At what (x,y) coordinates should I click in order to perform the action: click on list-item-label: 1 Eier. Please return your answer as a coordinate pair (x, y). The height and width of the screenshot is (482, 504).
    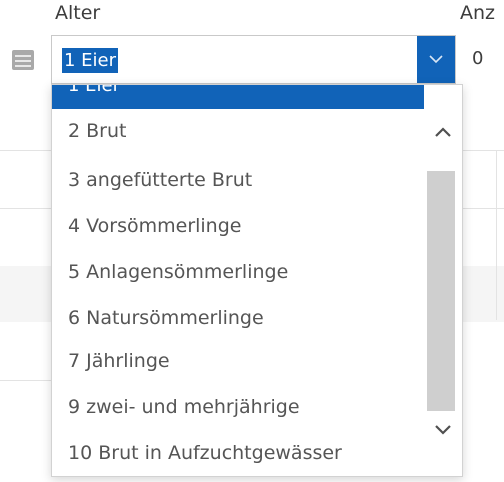
    Looking at the image, I should click on (94, 90).